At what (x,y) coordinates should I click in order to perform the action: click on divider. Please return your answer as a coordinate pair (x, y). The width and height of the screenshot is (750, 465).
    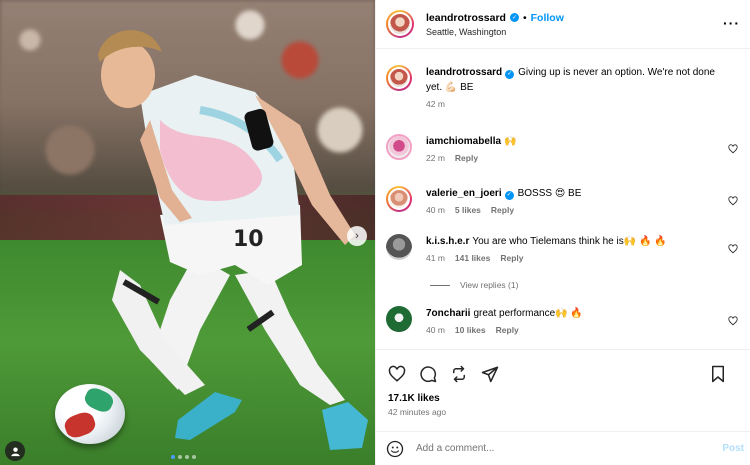
    Looking at the image, I should click on (440, 285).